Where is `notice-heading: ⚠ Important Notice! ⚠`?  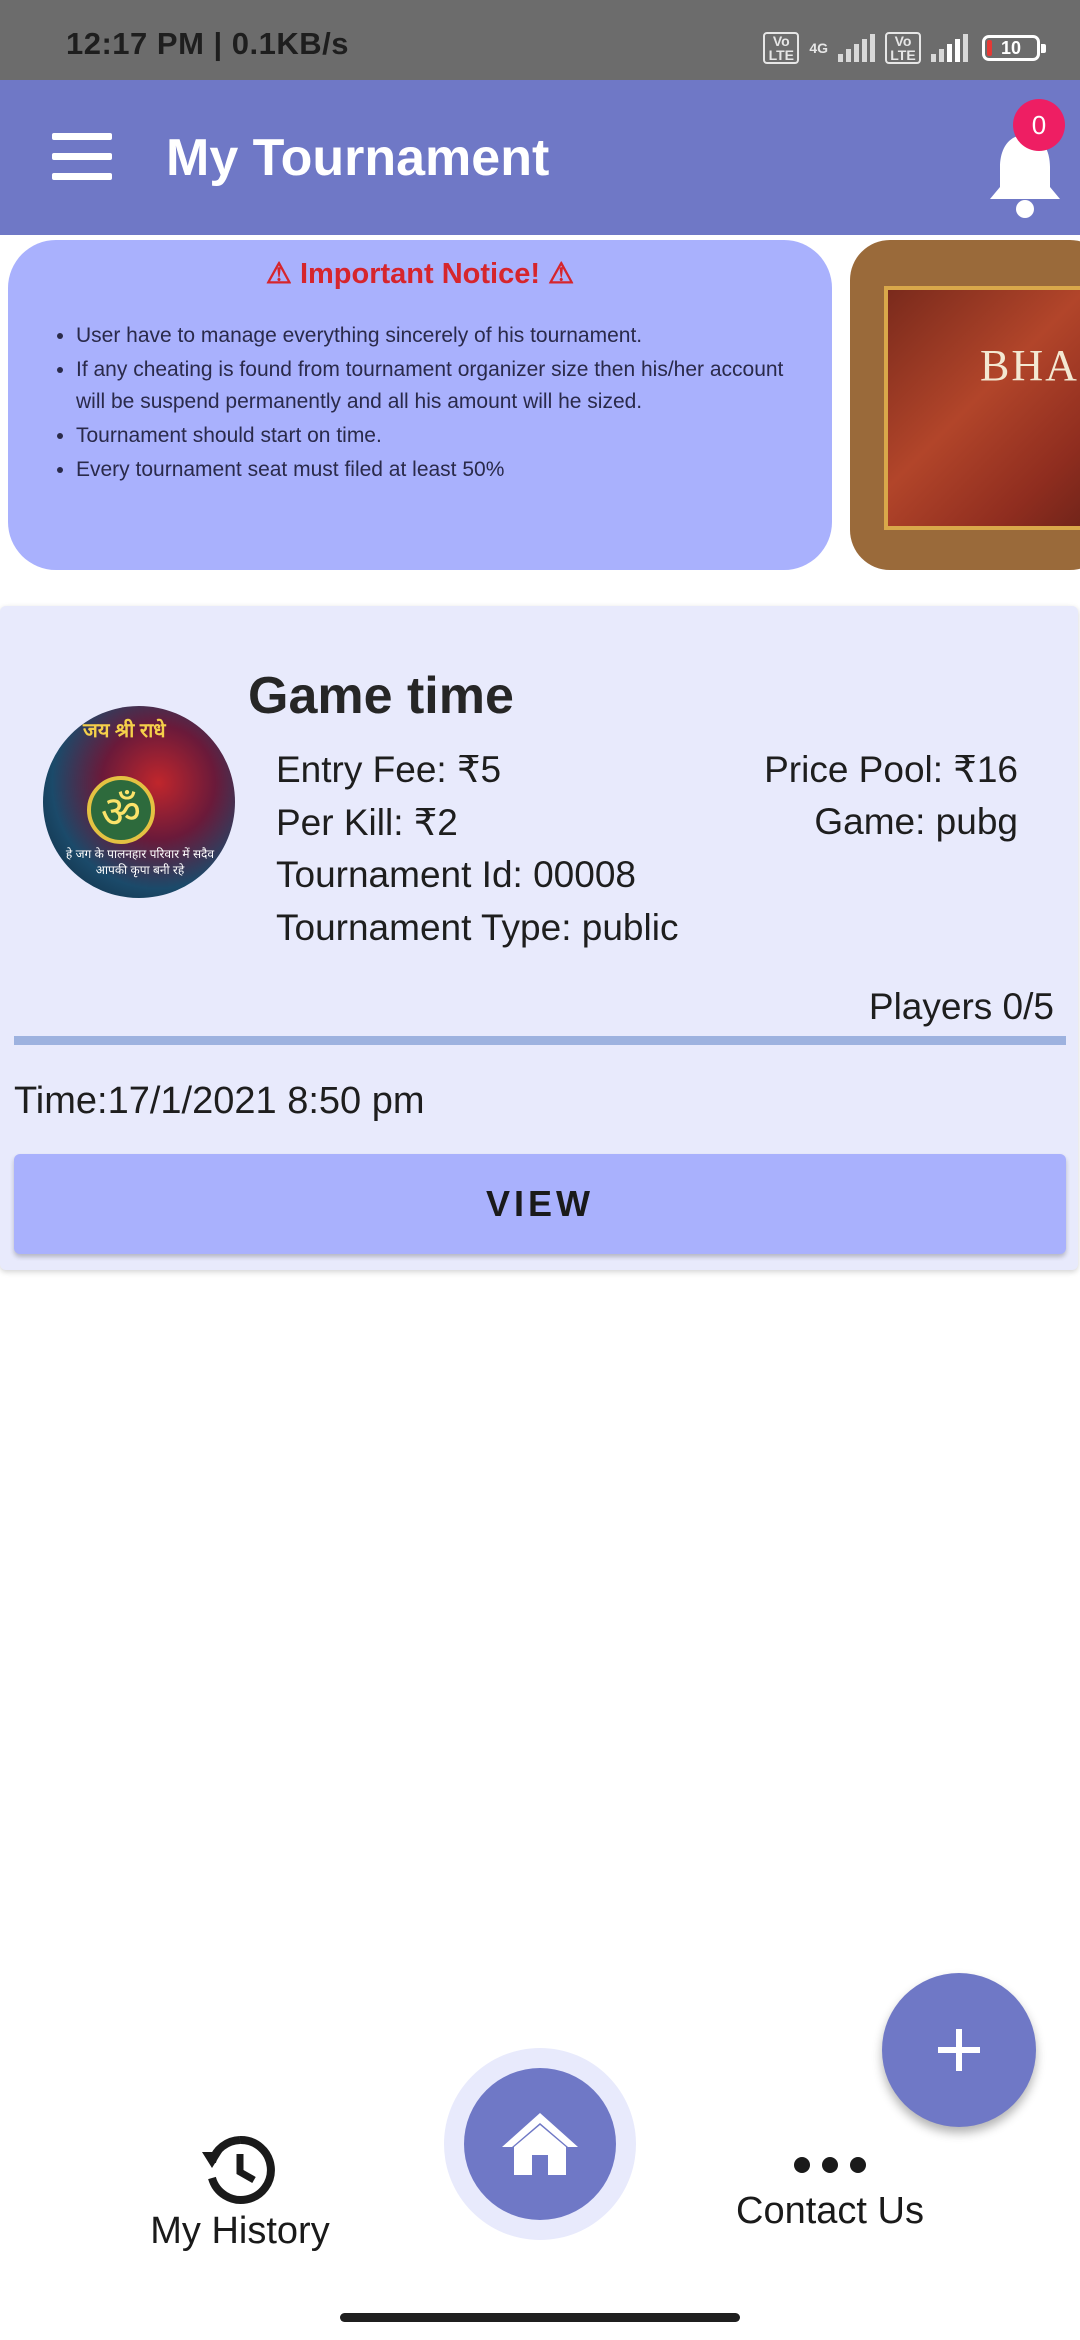 notice-heading: ⚠ Important Notice! ⚠ is located at coordinates (420, 274).